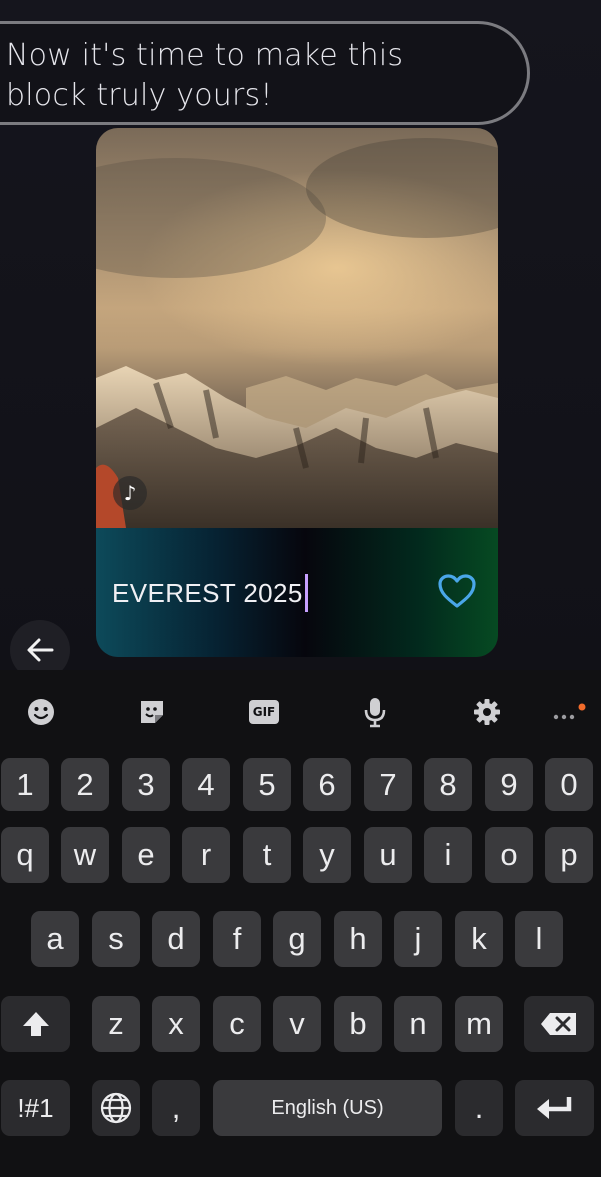  I want to click on globe-icon, so click(116, 1108).